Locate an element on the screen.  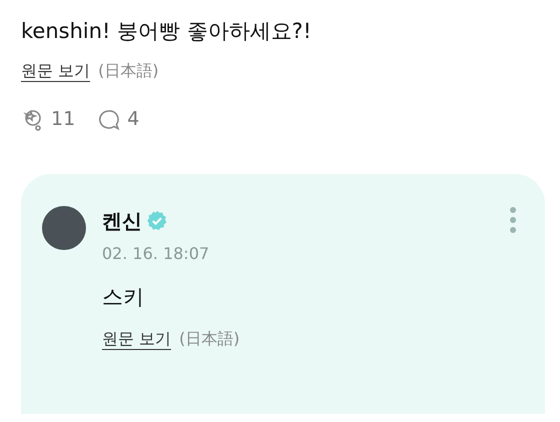
author-name: 켄신 is located at coordinates (122, 221).